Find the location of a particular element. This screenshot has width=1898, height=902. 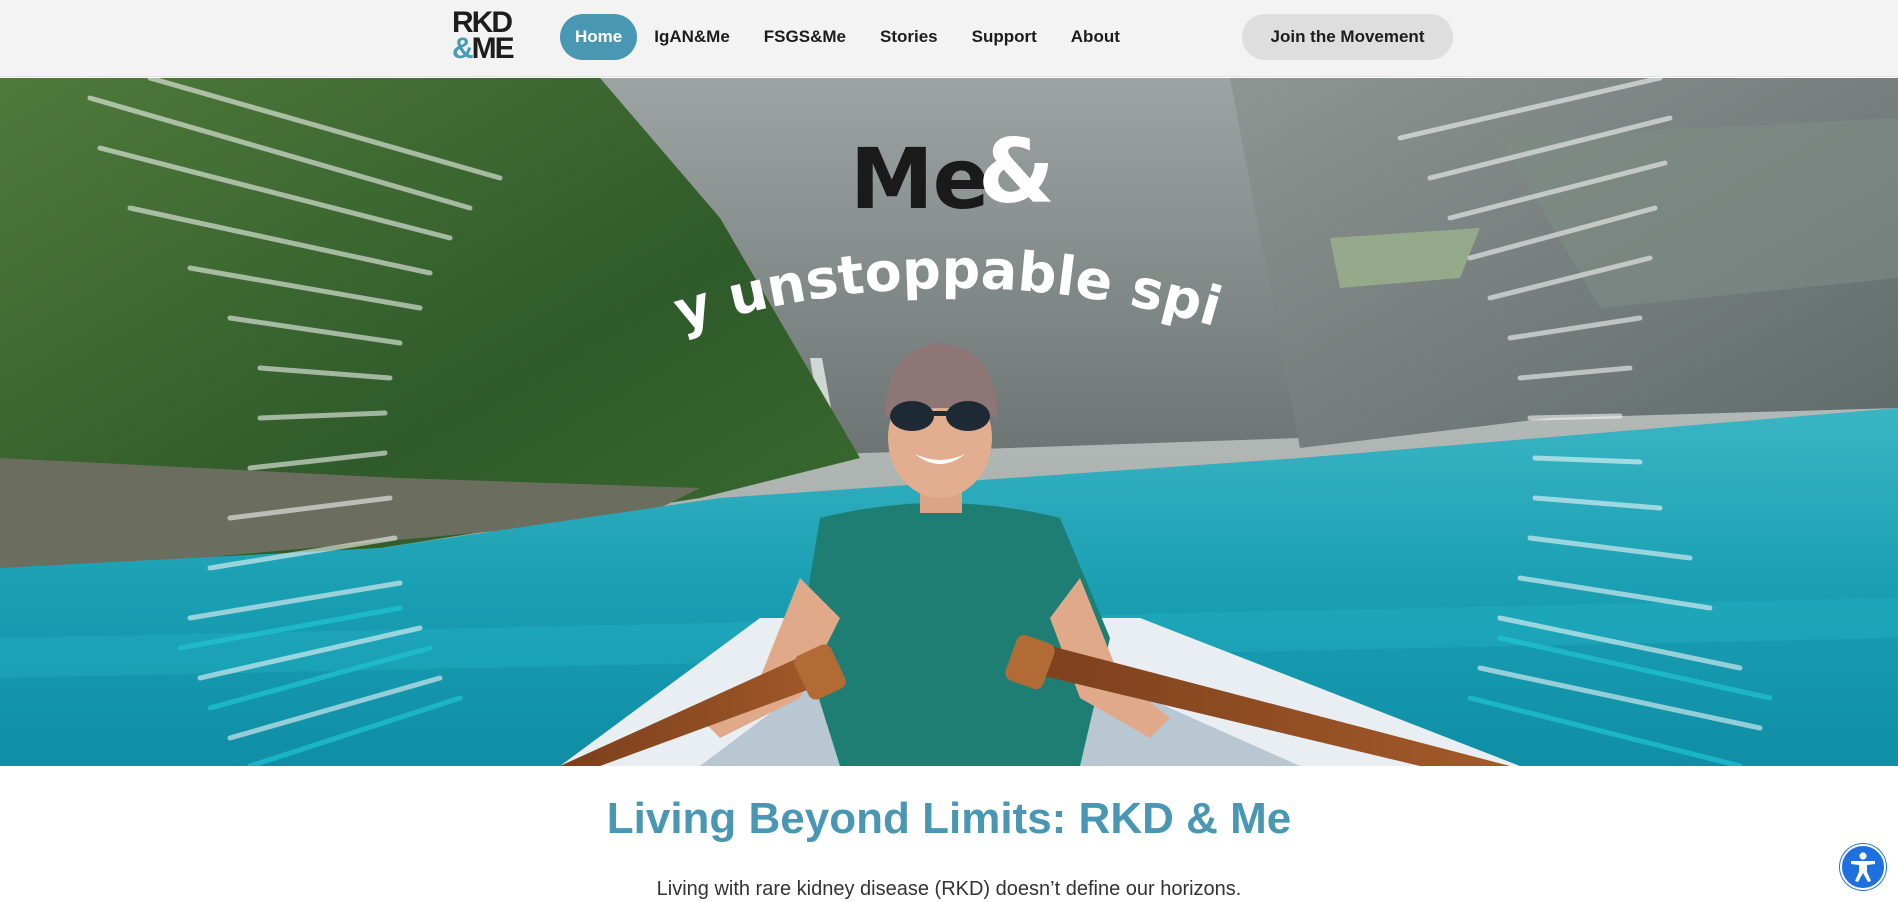

nav-support: Support is located at coordinates (1004, 37).